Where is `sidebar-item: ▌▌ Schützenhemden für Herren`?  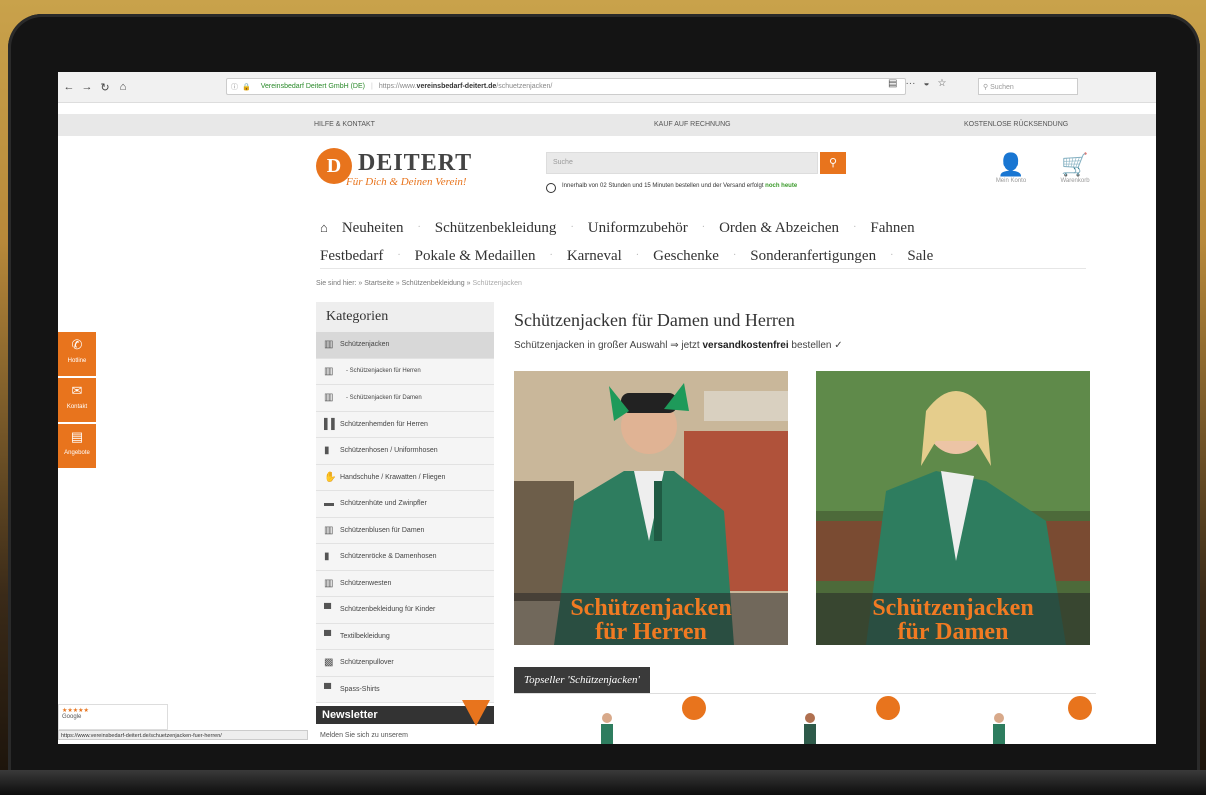 sidebar-item: ▌▌ Schützenhemden für Herren is located at coordinates (405, 425).